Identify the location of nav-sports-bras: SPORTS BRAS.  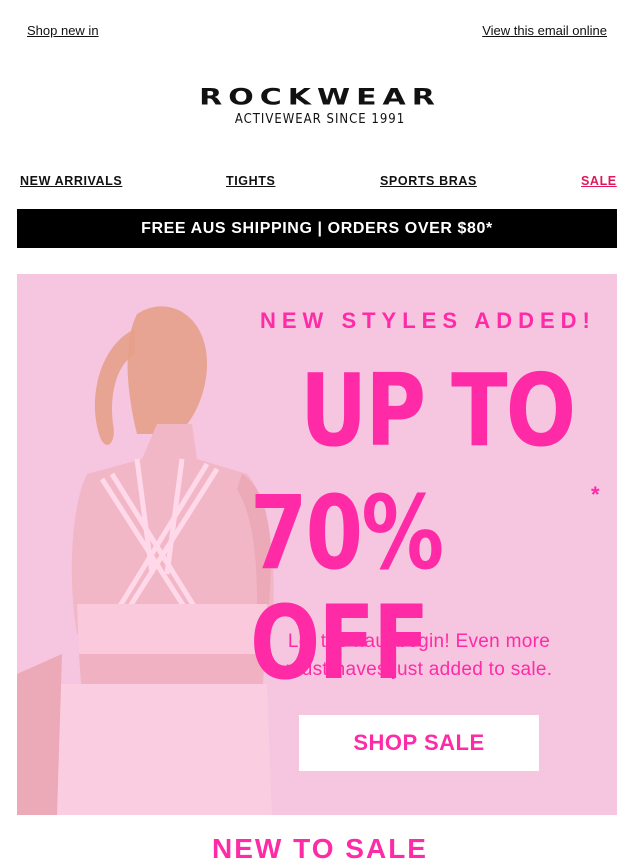
(428, 181).